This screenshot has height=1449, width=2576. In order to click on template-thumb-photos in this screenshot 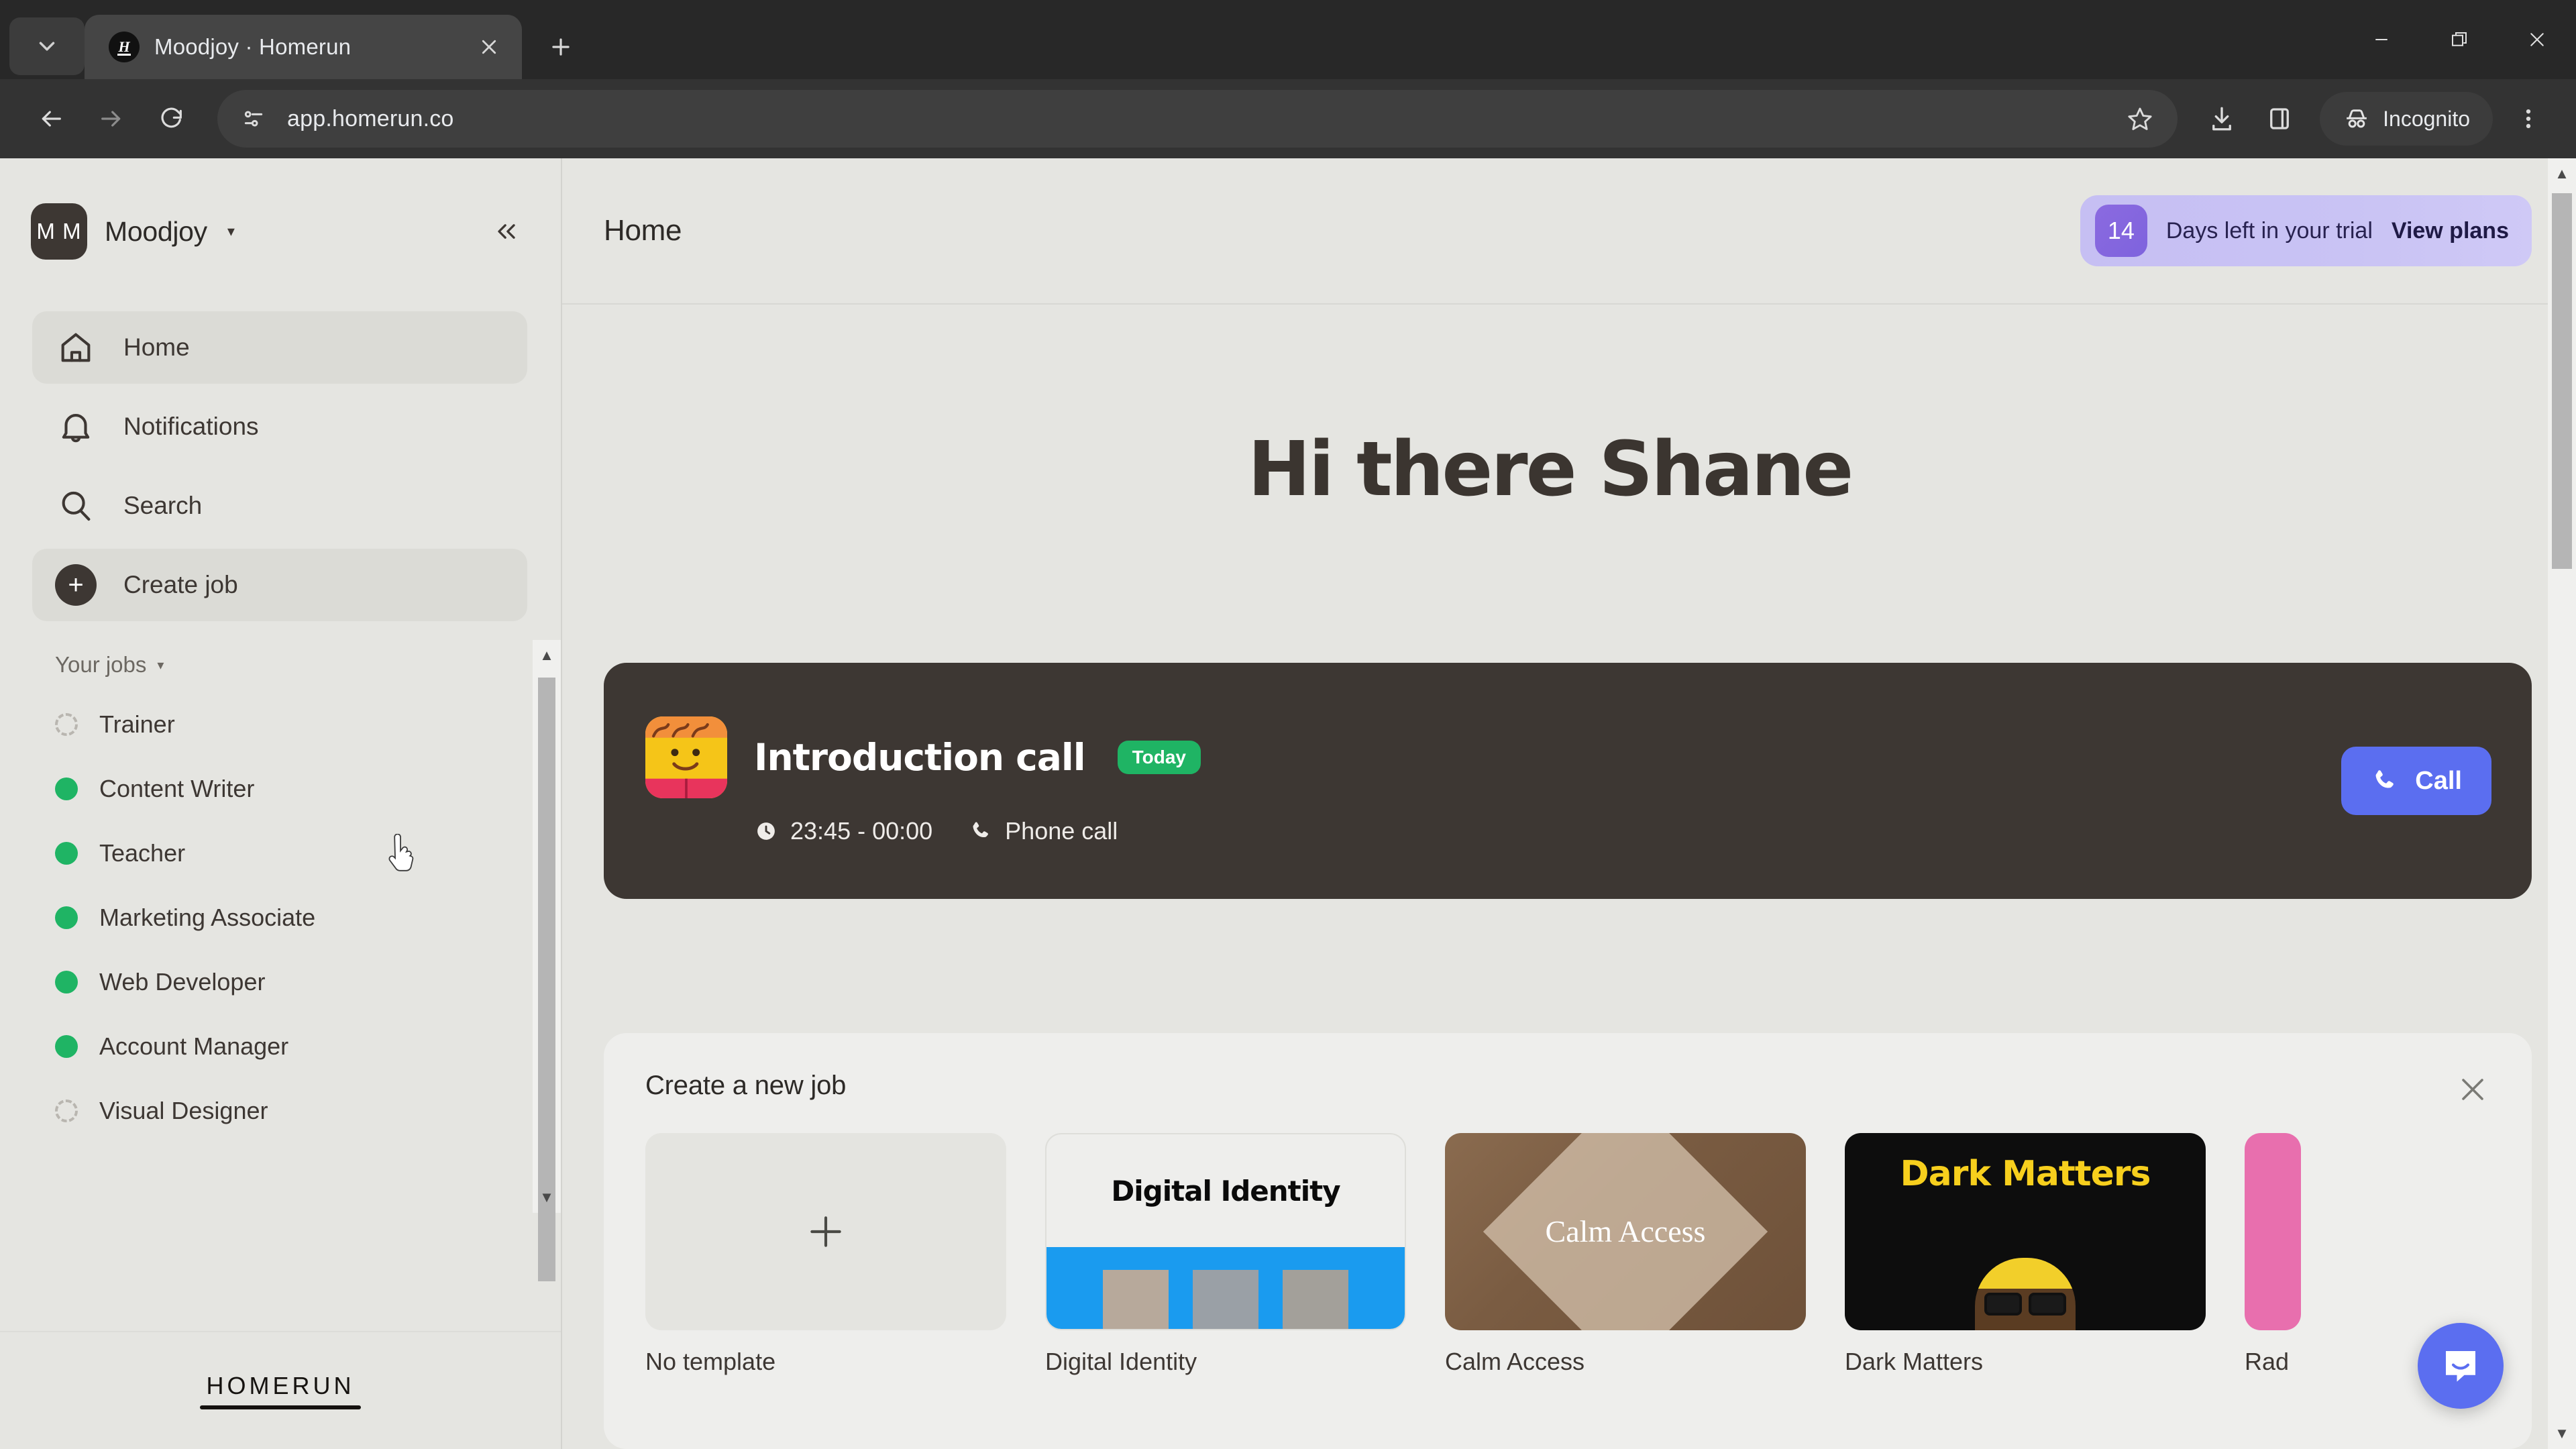, I will do `click(1225, 1288)`.